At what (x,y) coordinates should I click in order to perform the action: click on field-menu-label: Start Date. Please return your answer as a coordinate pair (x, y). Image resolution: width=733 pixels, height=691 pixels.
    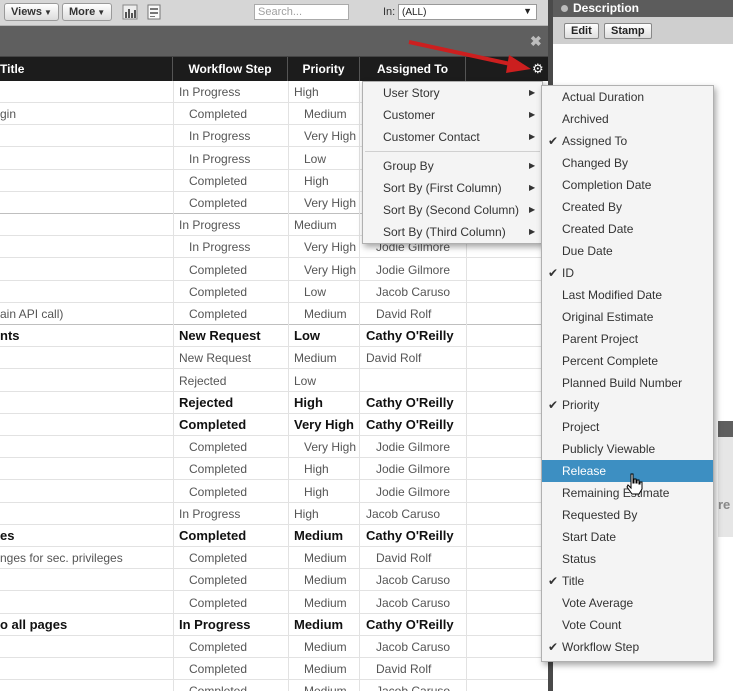
    Looking at the image, I should click on (589, 537).